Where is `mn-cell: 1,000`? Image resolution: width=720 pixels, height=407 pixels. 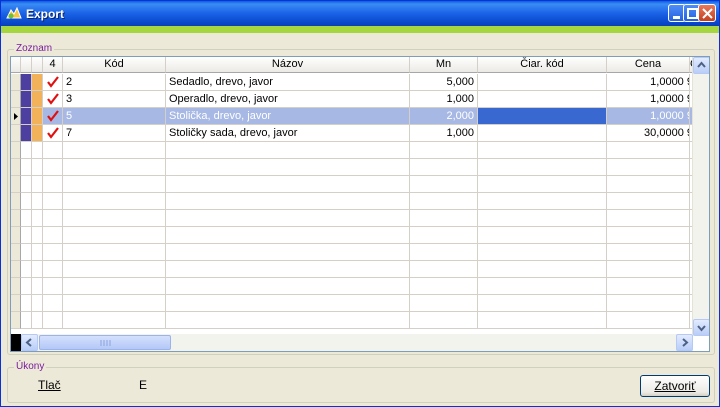 mn-cell: 1,000 is located at coordinates (444, 99).